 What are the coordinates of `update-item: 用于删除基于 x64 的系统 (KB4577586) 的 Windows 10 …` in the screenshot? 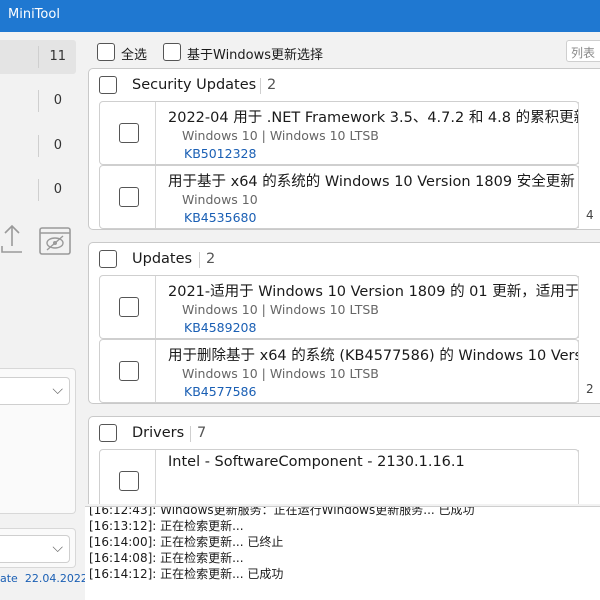 It's located at (346, 371).